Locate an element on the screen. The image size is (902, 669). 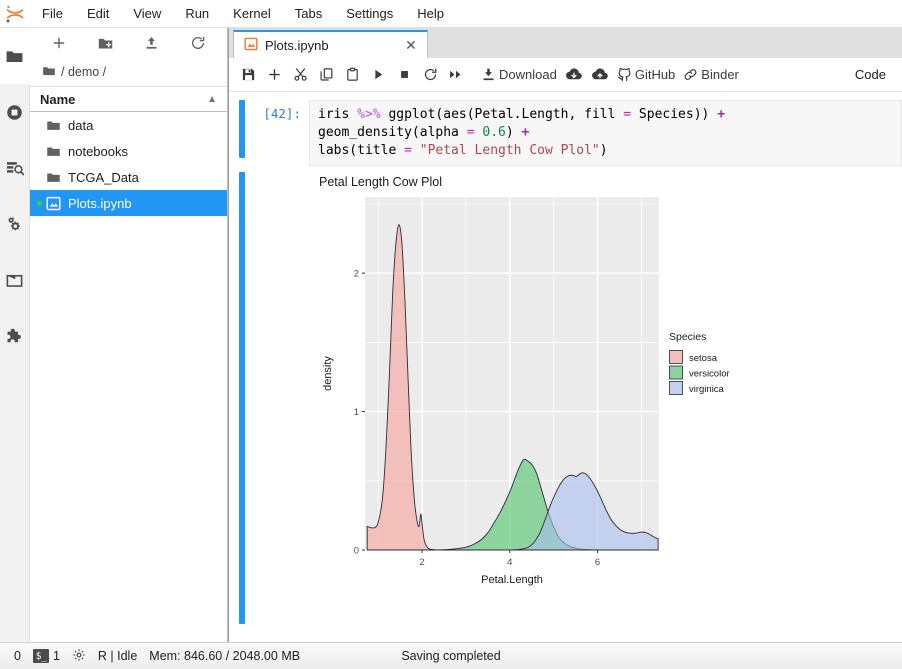
menu-help: Help is located at coordinates (430, 14).